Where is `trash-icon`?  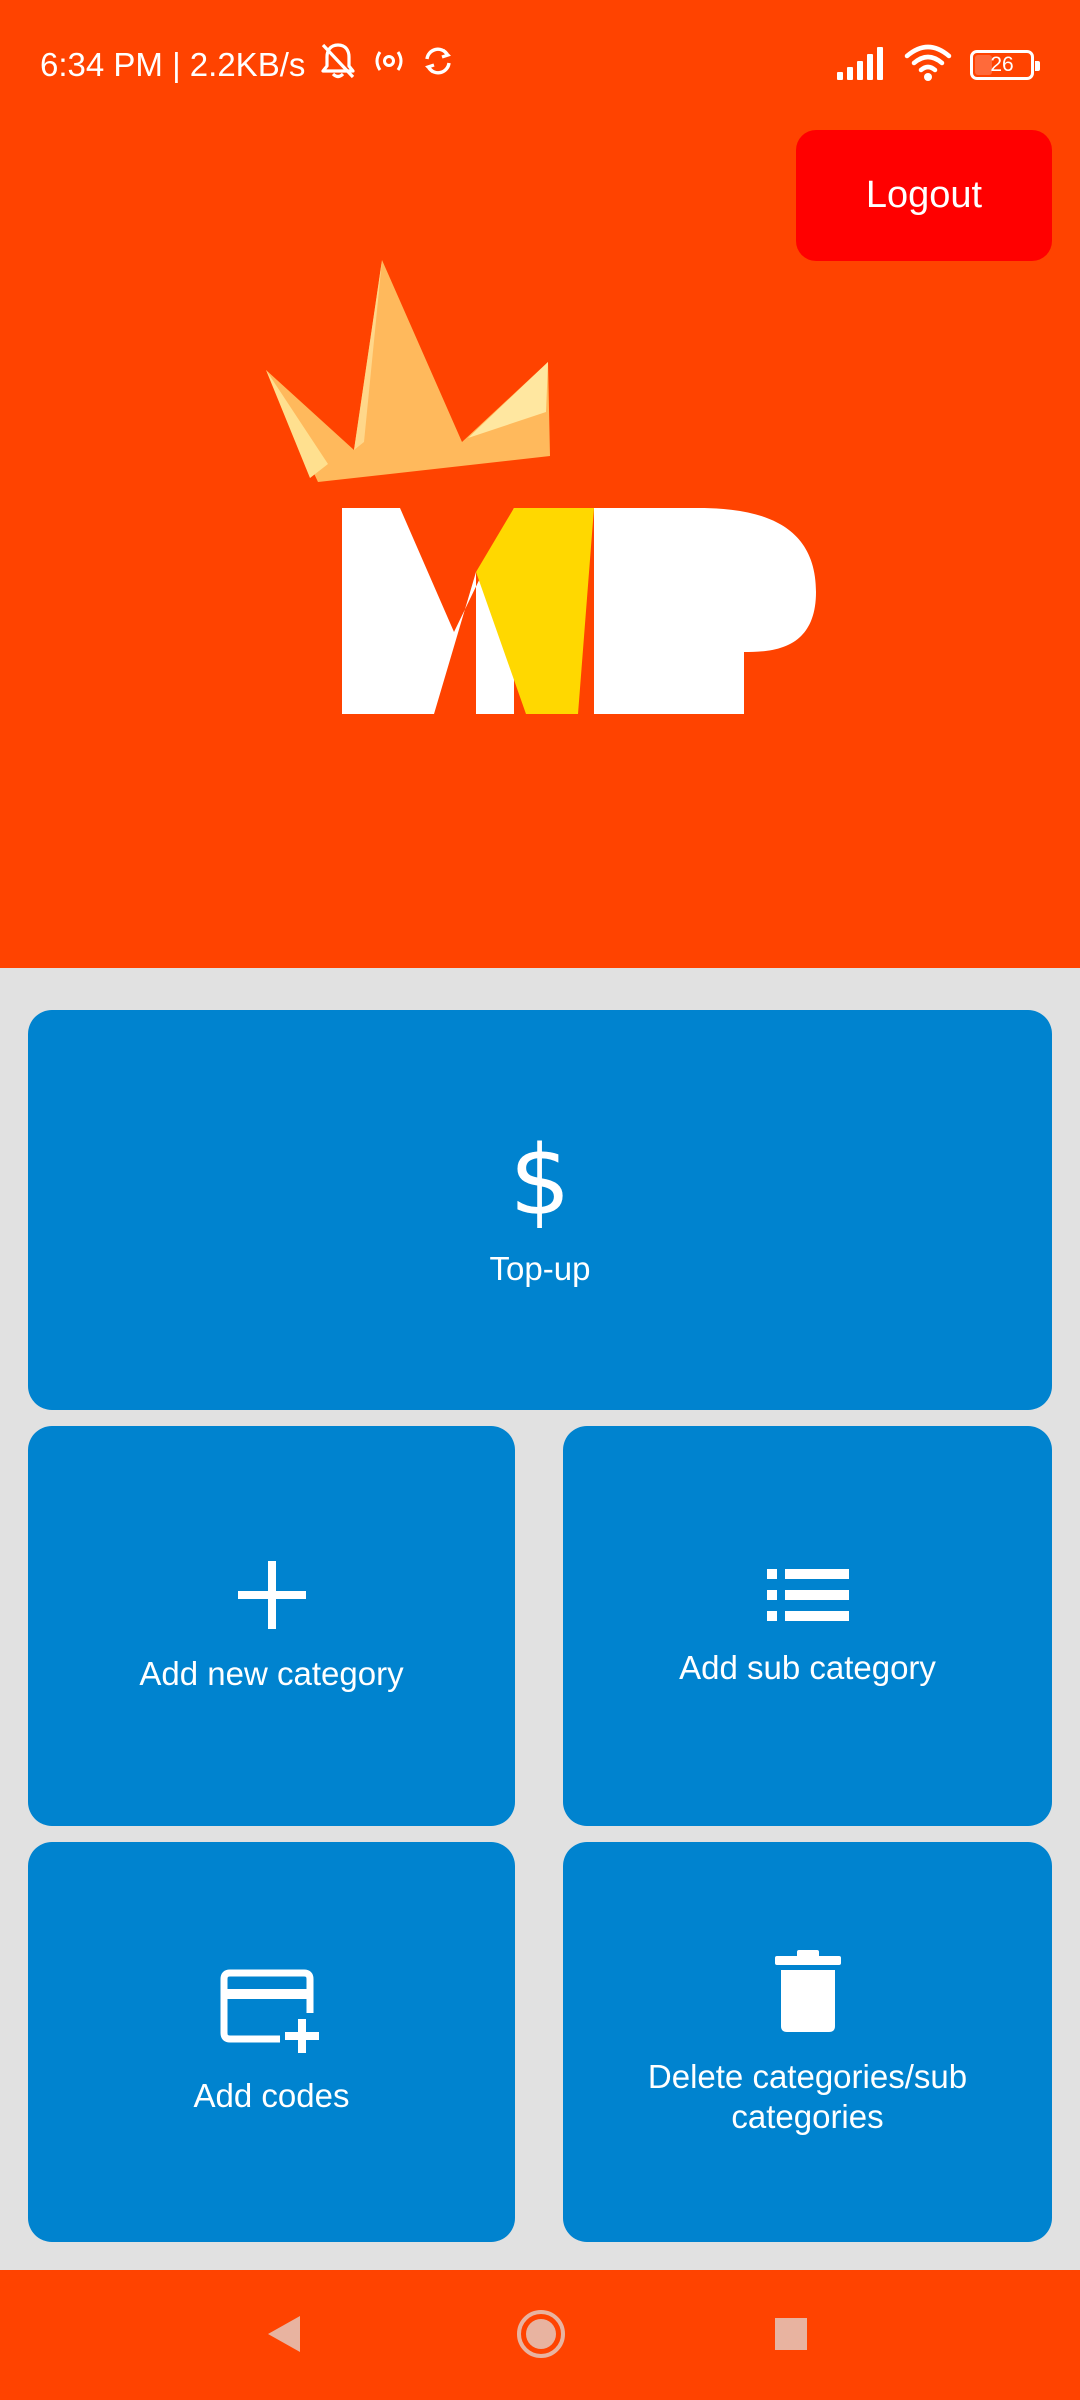 trash-icon is located at coordinates (808, 1993).